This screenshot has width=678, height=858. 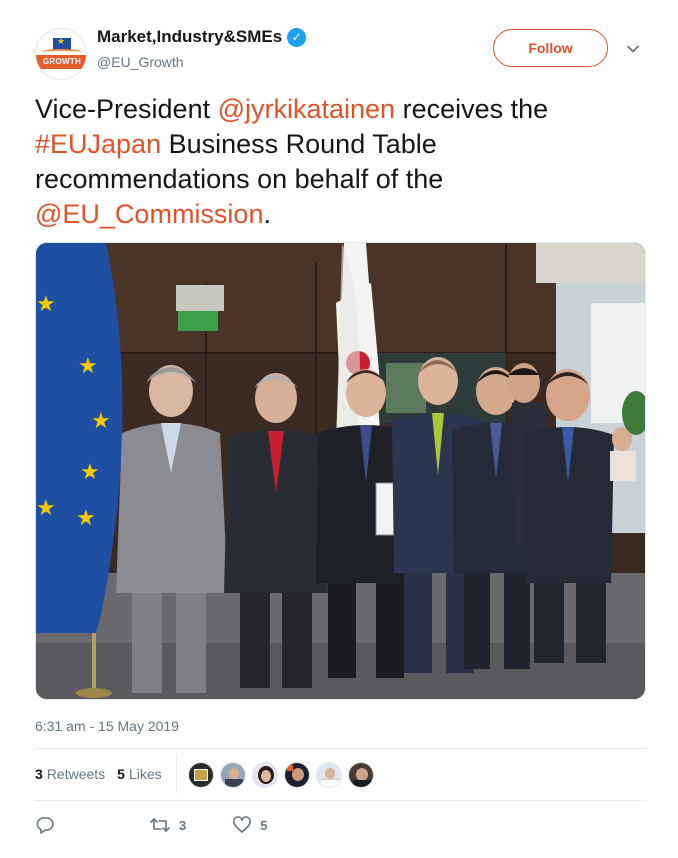 I want to click on retweet-action: 3, so click(x=167, y=825).